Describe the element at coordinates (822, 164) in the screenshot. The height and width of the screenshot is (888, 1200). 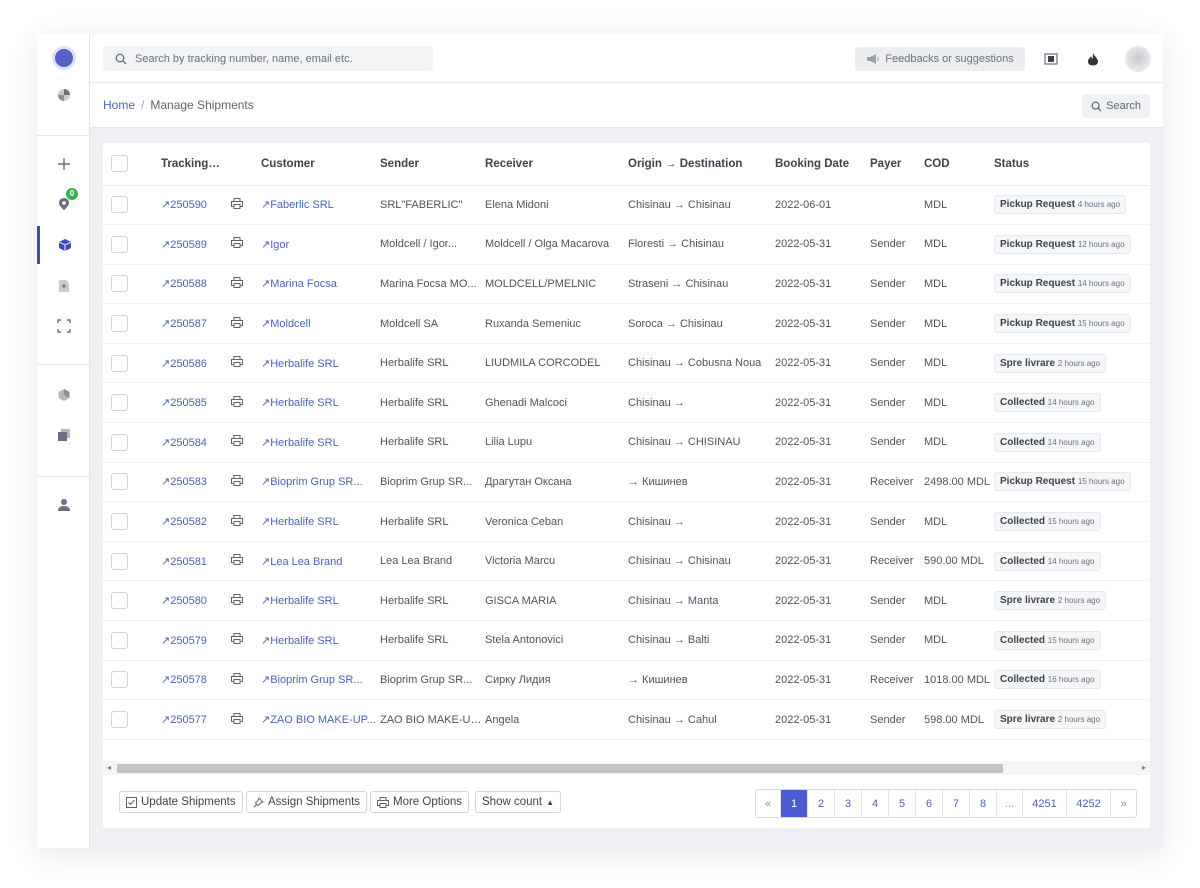
I see `col-booking-date: Booking Date` at that location.